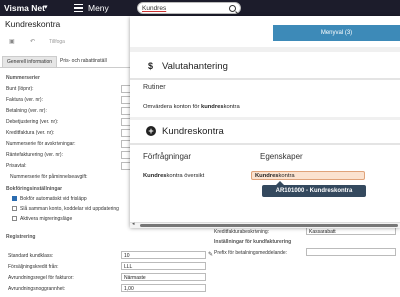 This screenshot has width=400, height=297. What do you see at coordinates (308, 175) in the screenshot?
I see `kundreskontra-egenskaper-link: Kundreskontra` at bounding box center [308, 175].